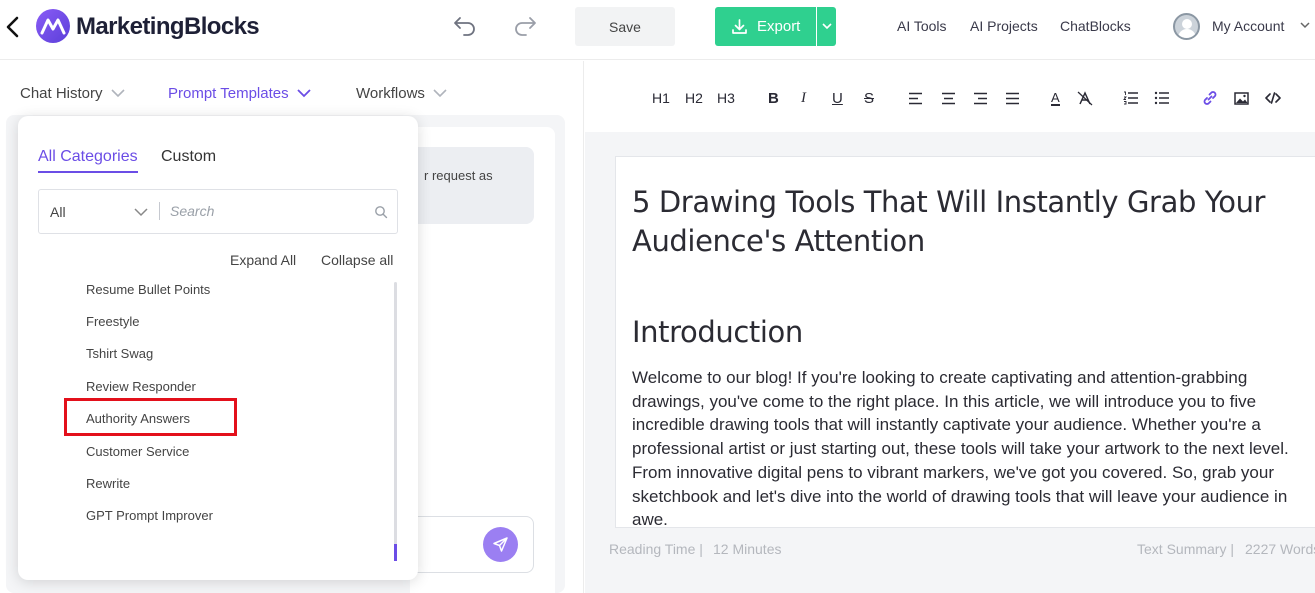 This screenshot has width=1315, height=593. I want to click on font-color-letter: A, so click(1055, 97).